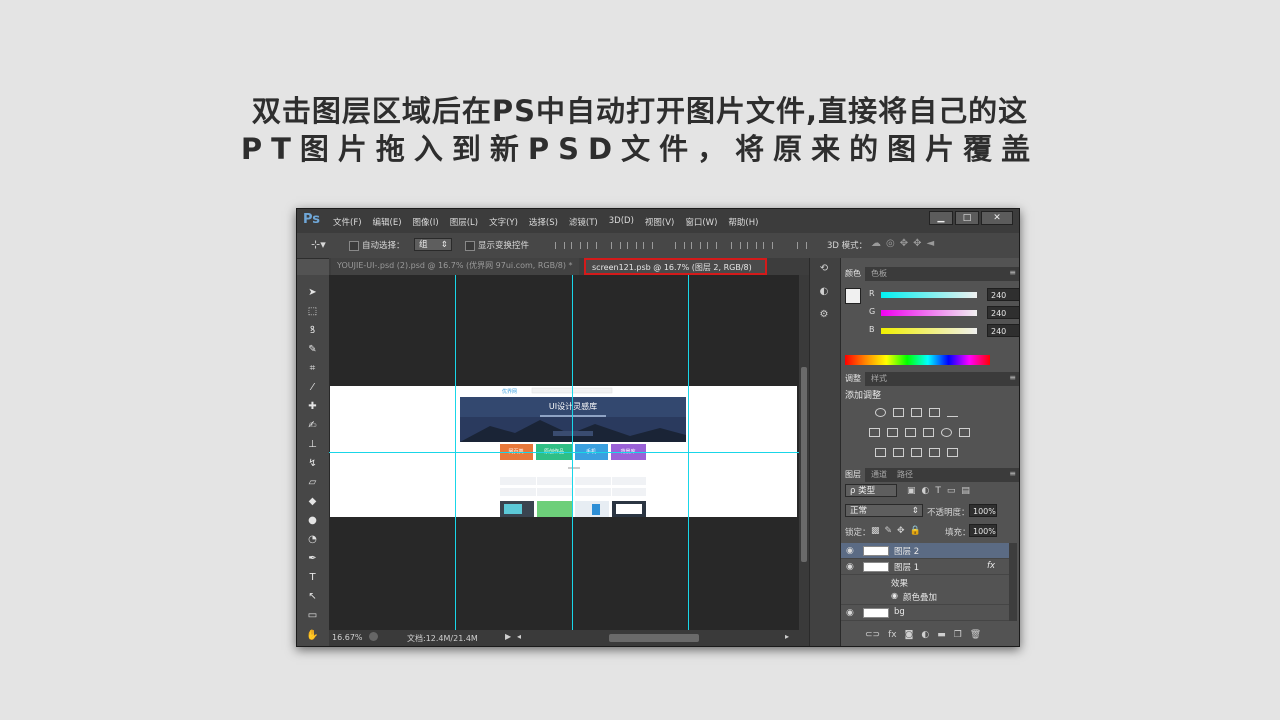  I want to click on menu-edit: 编辑(E), so click(387, 222).